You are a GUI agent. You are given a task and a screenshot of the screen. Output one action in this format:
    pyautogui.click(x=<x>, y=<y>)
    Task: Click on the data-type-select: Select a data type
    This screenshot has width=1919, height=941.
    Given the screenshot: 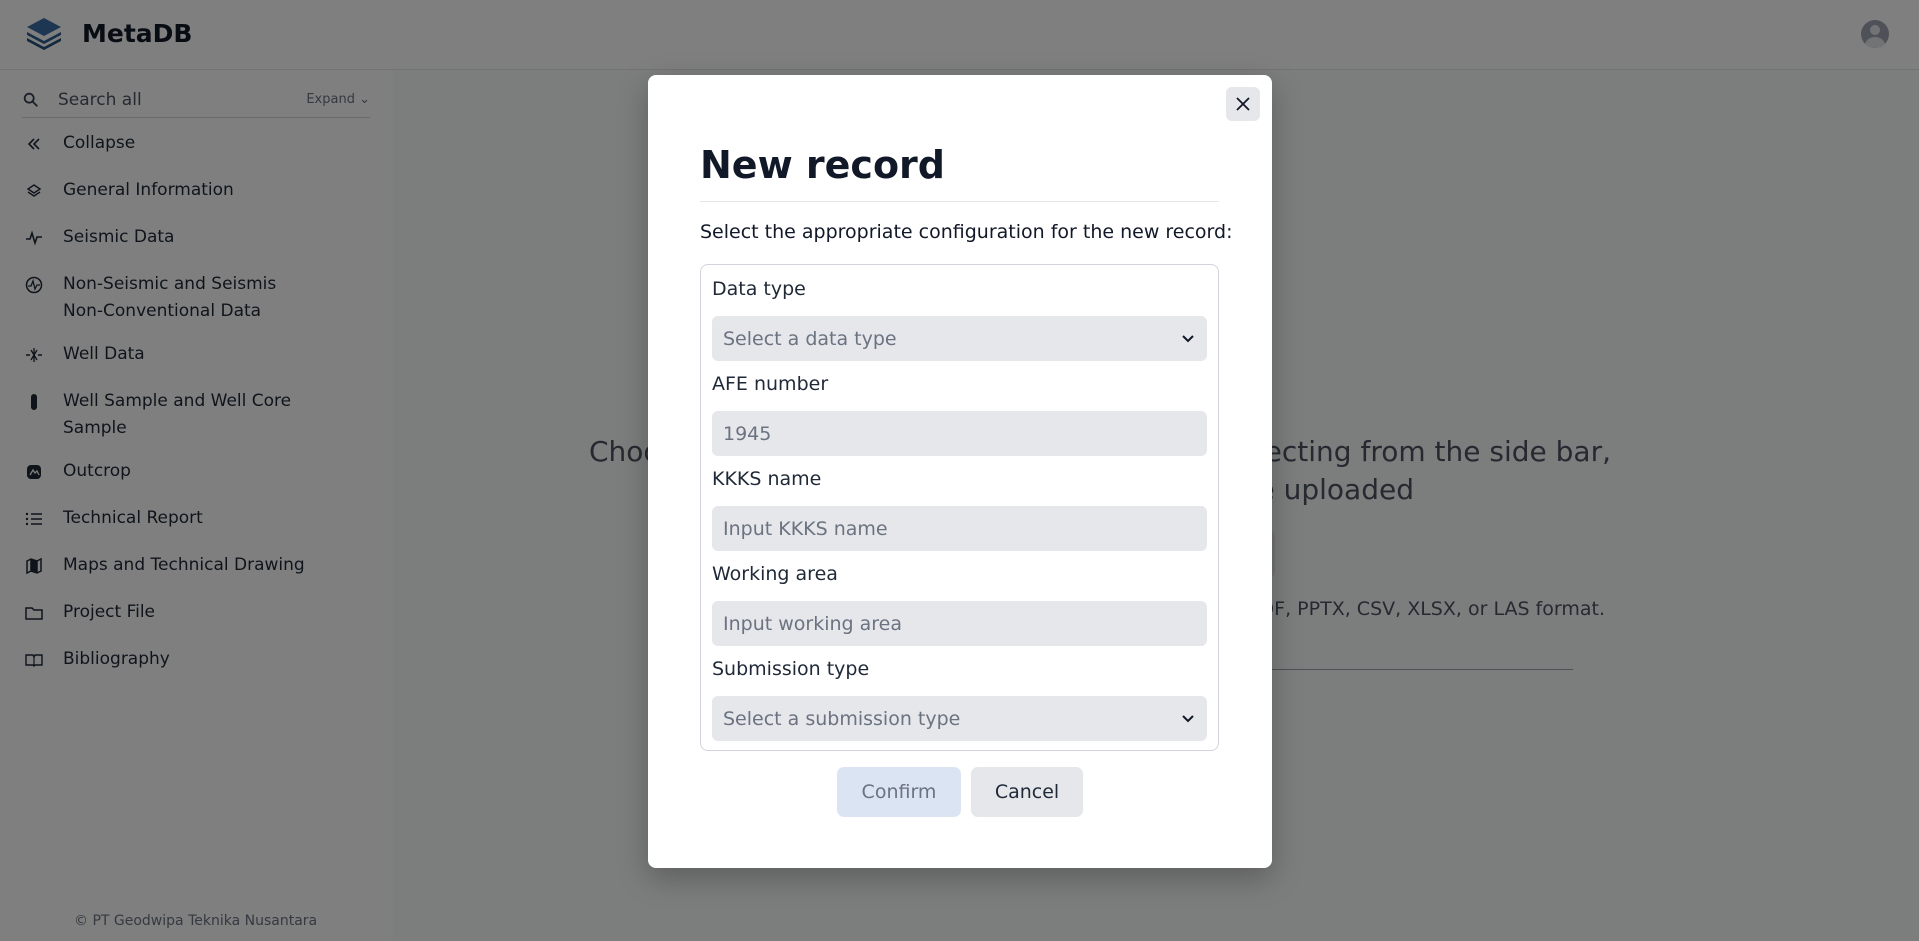 What is the action you would take?
    pyautogui.click(x=959, y=338)
    